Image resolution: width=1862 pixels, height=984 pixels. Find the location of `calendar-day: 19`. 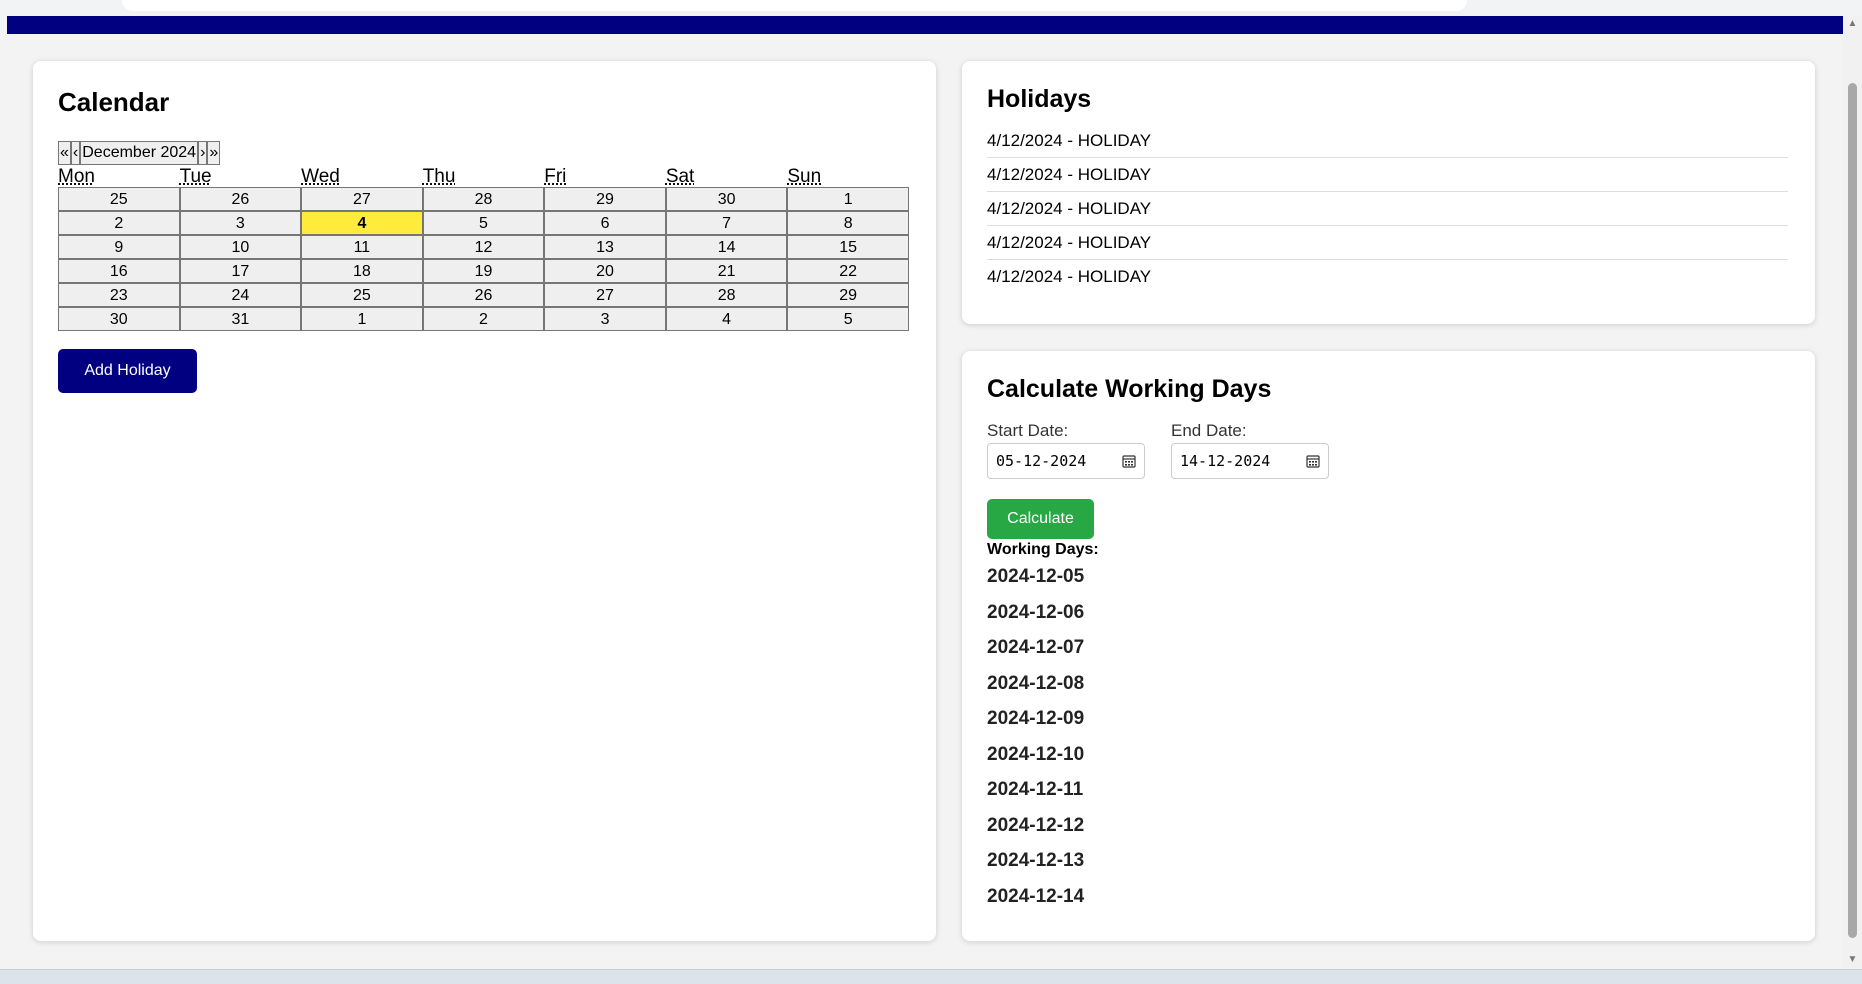

calendar-day: 19 is located at coordinates (483, 271).